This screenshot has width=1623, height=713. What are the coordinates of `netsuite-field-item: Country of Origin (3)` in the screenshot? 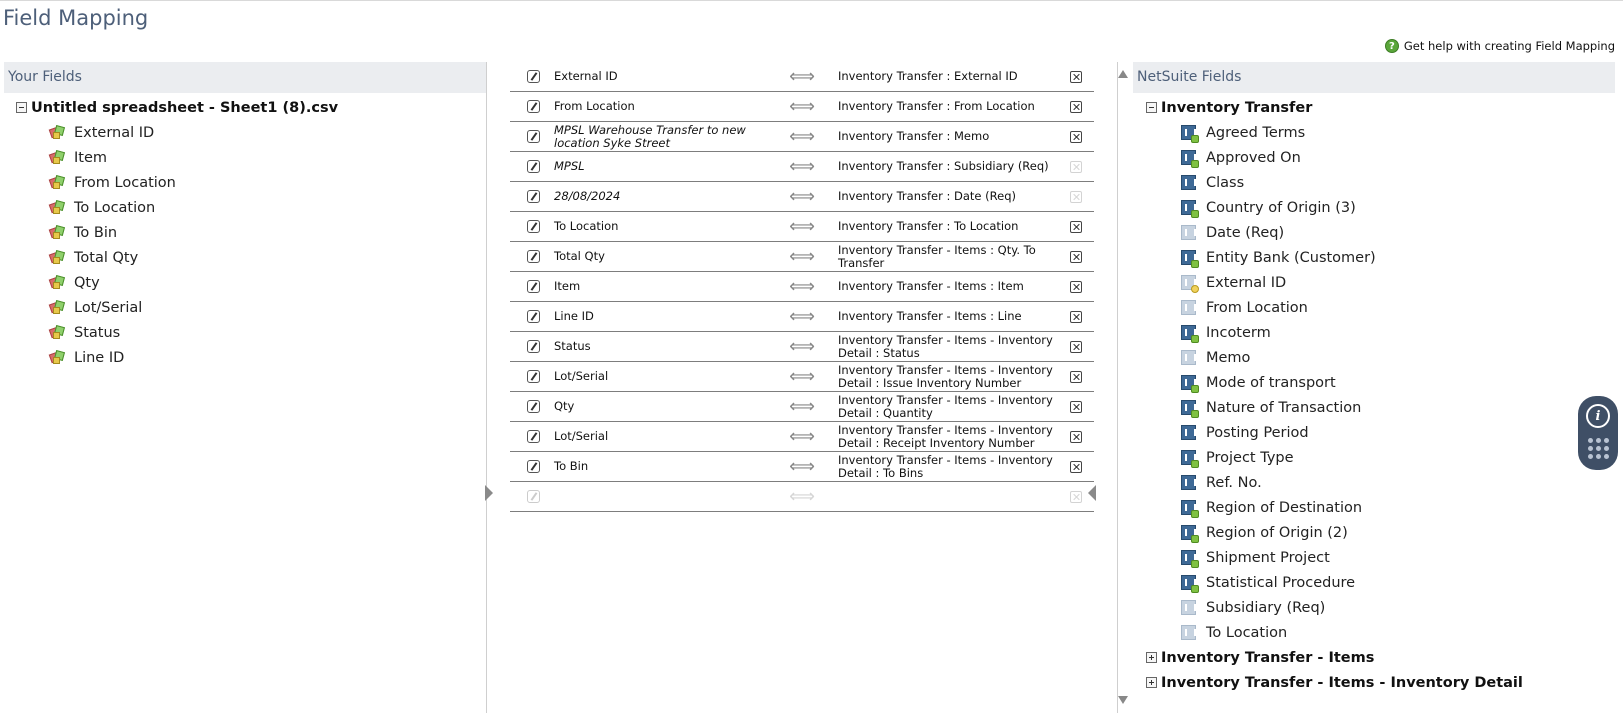 It's located at (1374, 207).